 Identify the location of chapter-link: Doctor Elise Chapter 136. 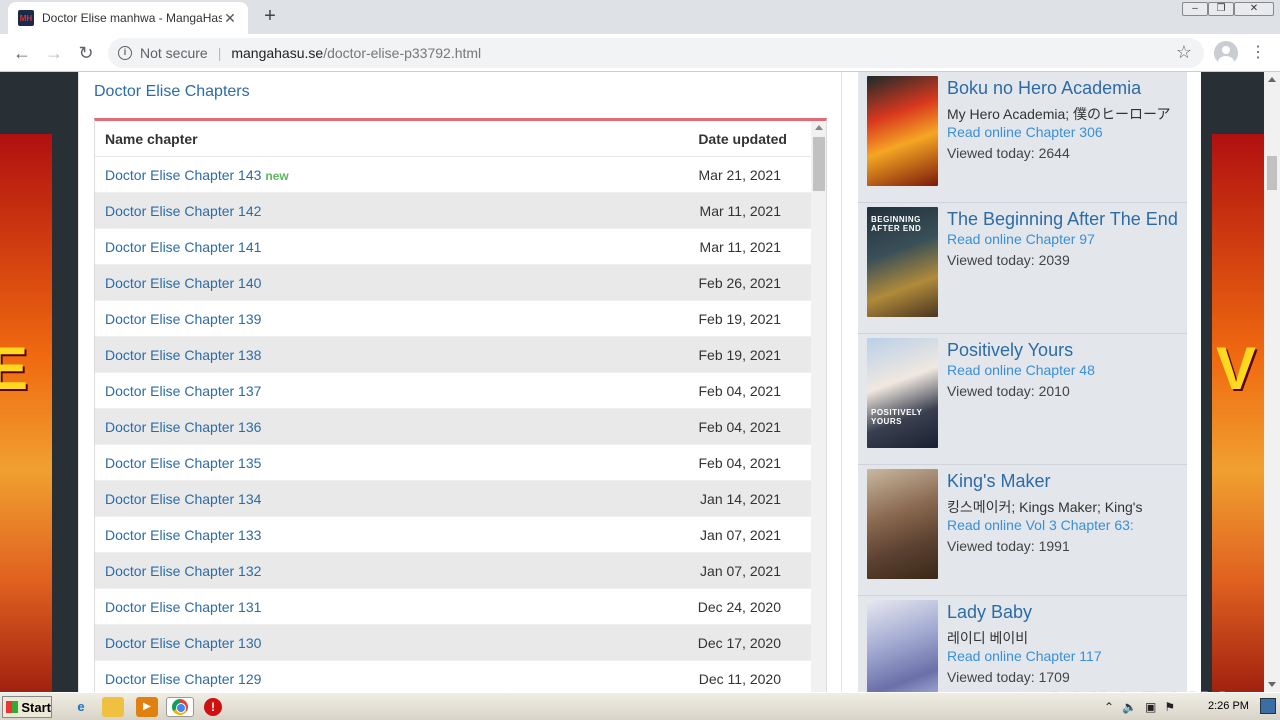
(183, 427).